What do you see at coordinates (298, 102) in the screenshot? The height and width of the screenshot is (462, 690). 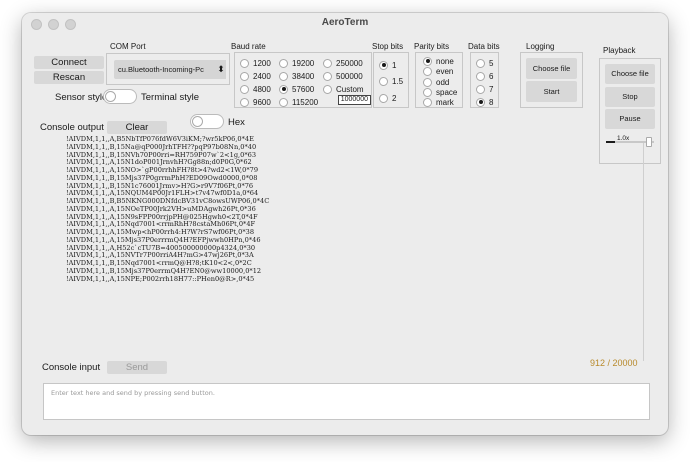 I see `baud-option-115200: 115200` at bounding box center [298, 102].